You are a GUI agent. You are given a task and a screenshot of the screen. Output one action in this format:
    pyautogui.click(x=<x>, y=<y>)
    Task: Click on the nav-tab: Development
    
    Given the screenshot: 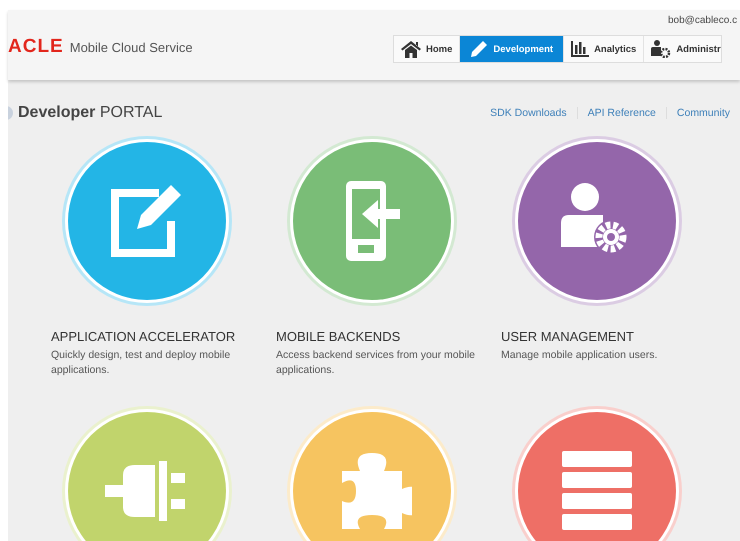 What is the action you would take?
    pyautogui.click(x=512, y=49)
    